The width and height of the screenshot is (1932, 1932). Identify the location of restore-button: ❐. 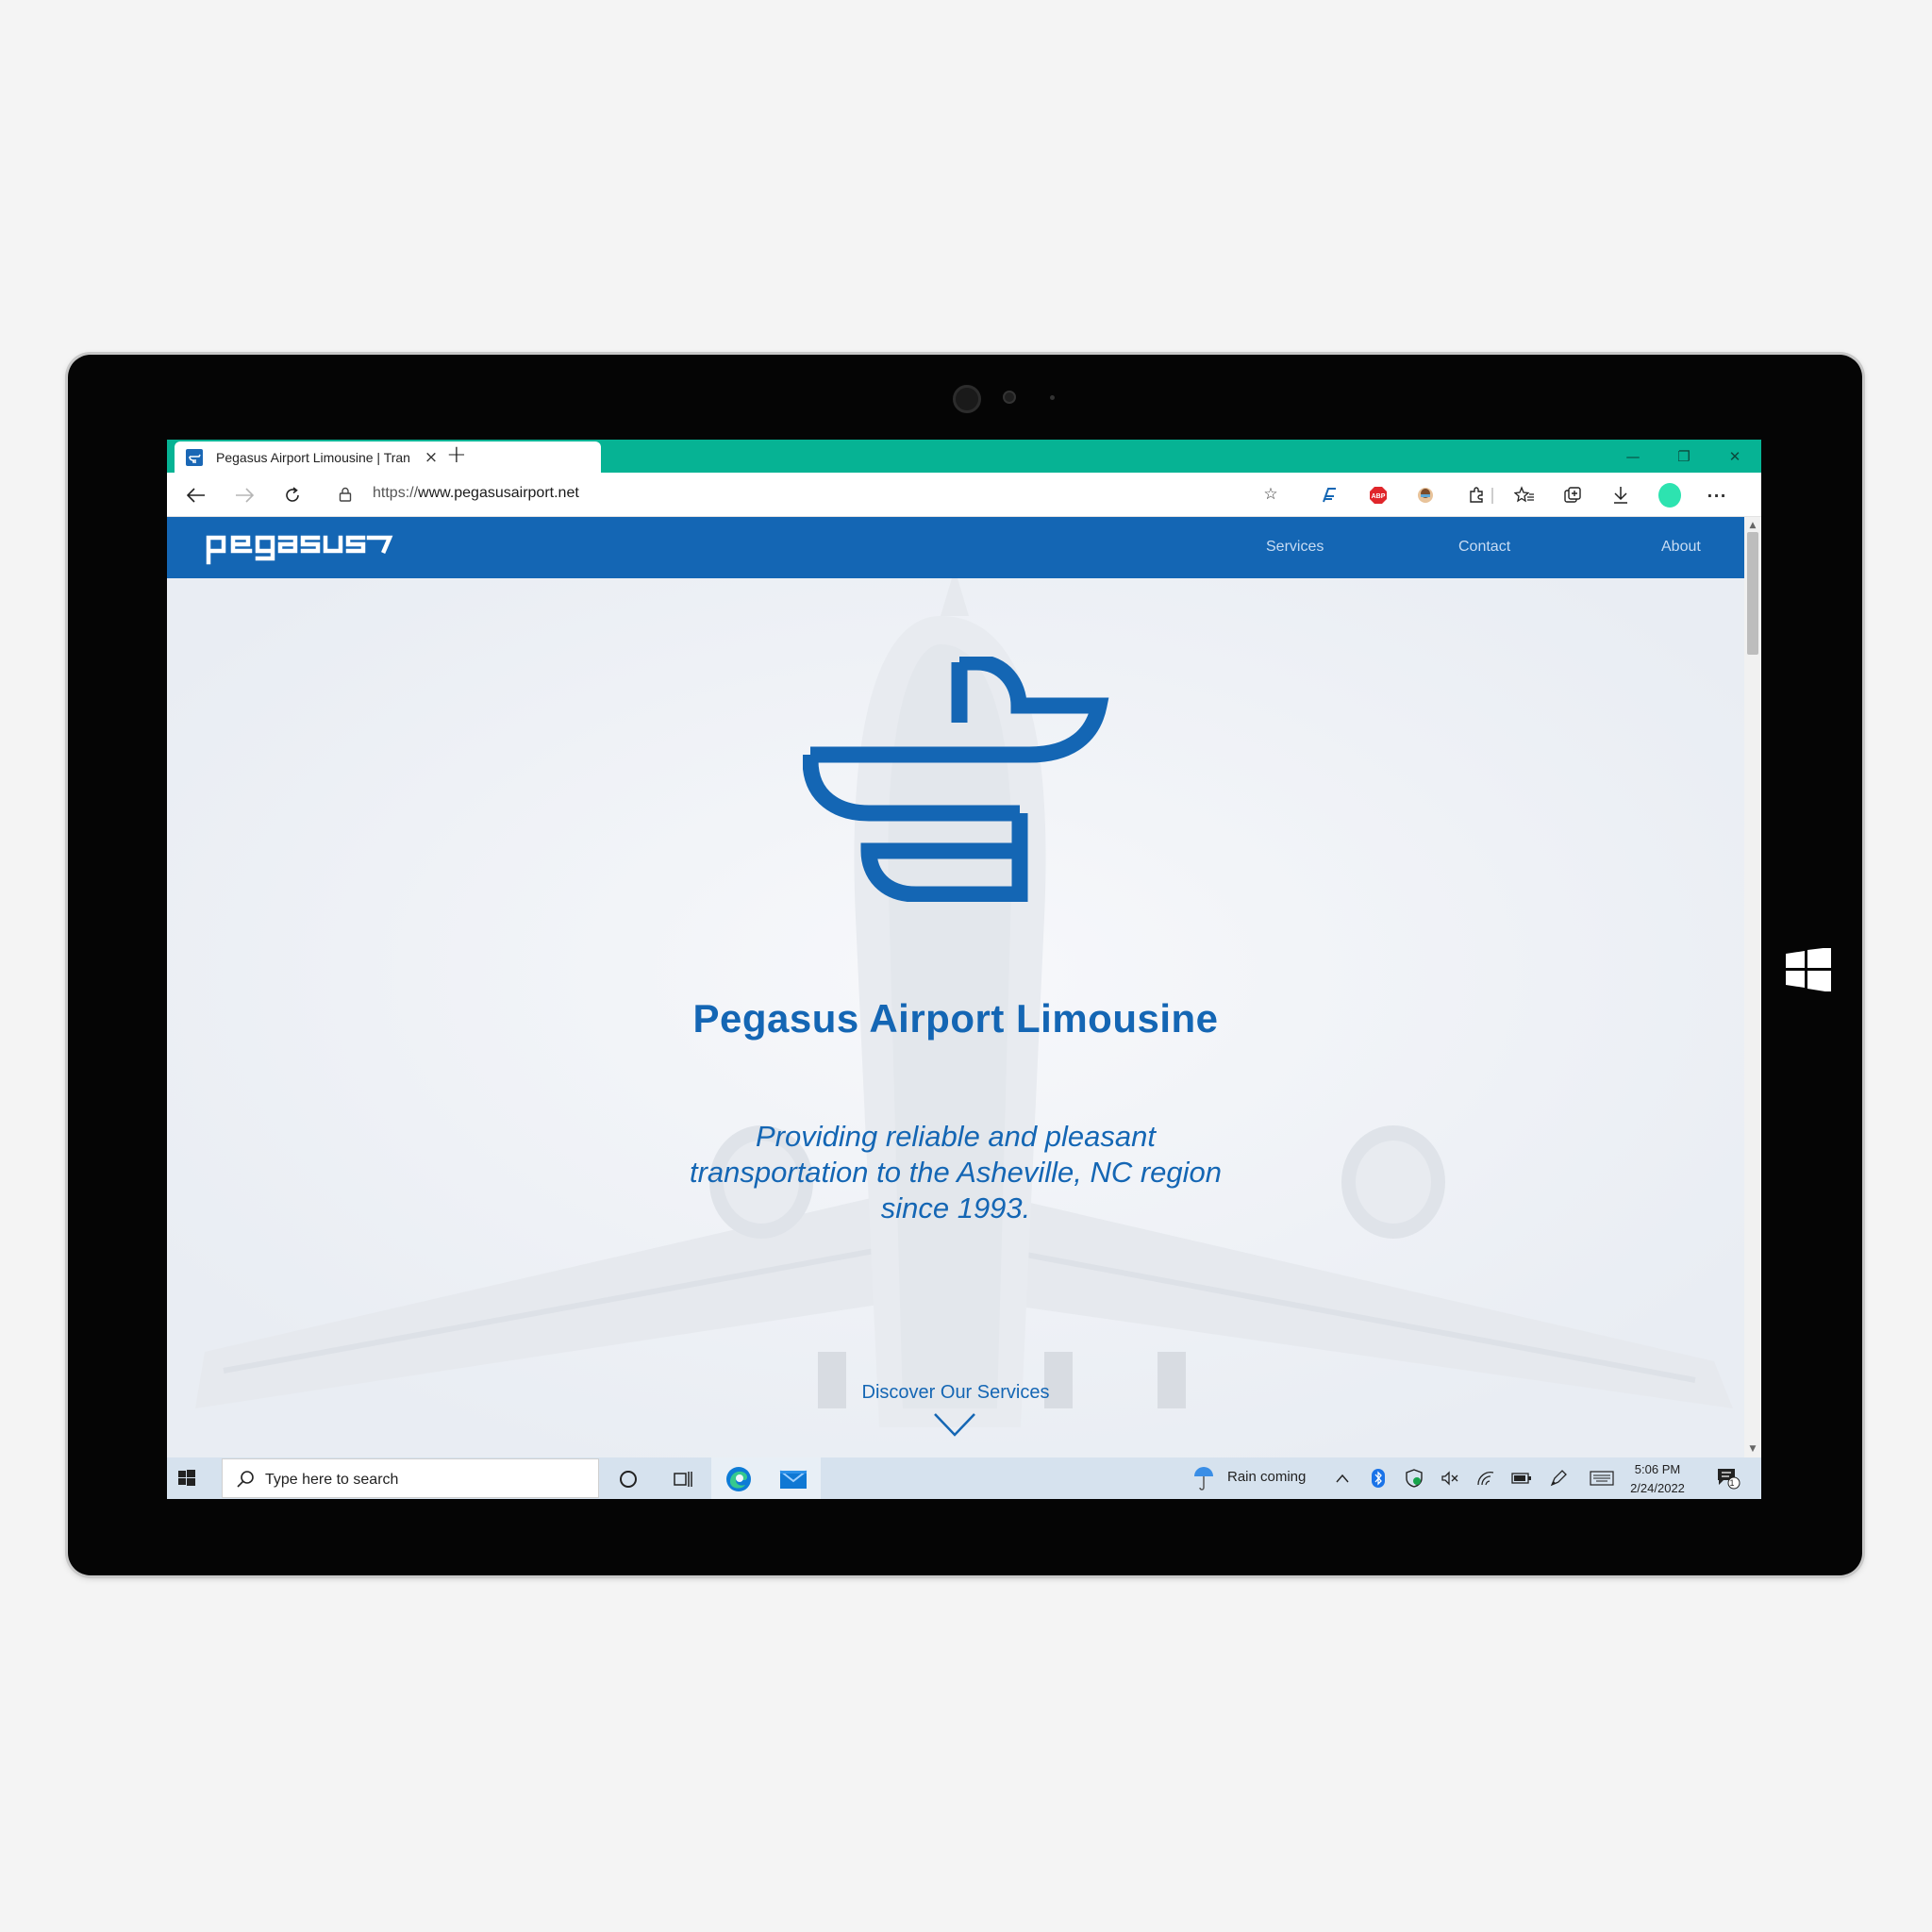
(1684, 456).